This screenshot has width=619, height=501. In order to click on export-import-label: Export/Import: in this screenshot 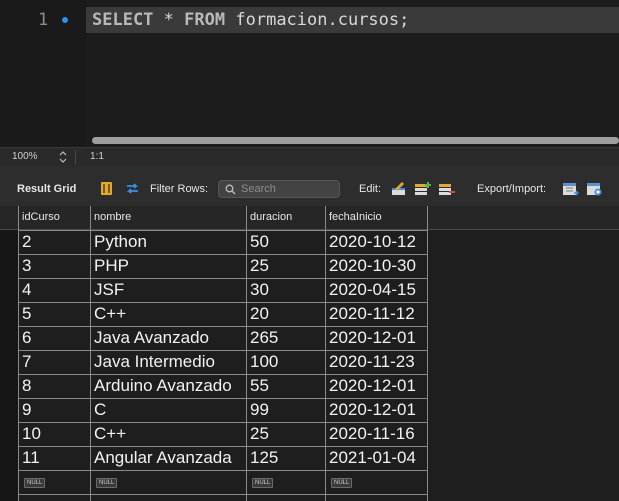, I will do `click(512, 189)`.